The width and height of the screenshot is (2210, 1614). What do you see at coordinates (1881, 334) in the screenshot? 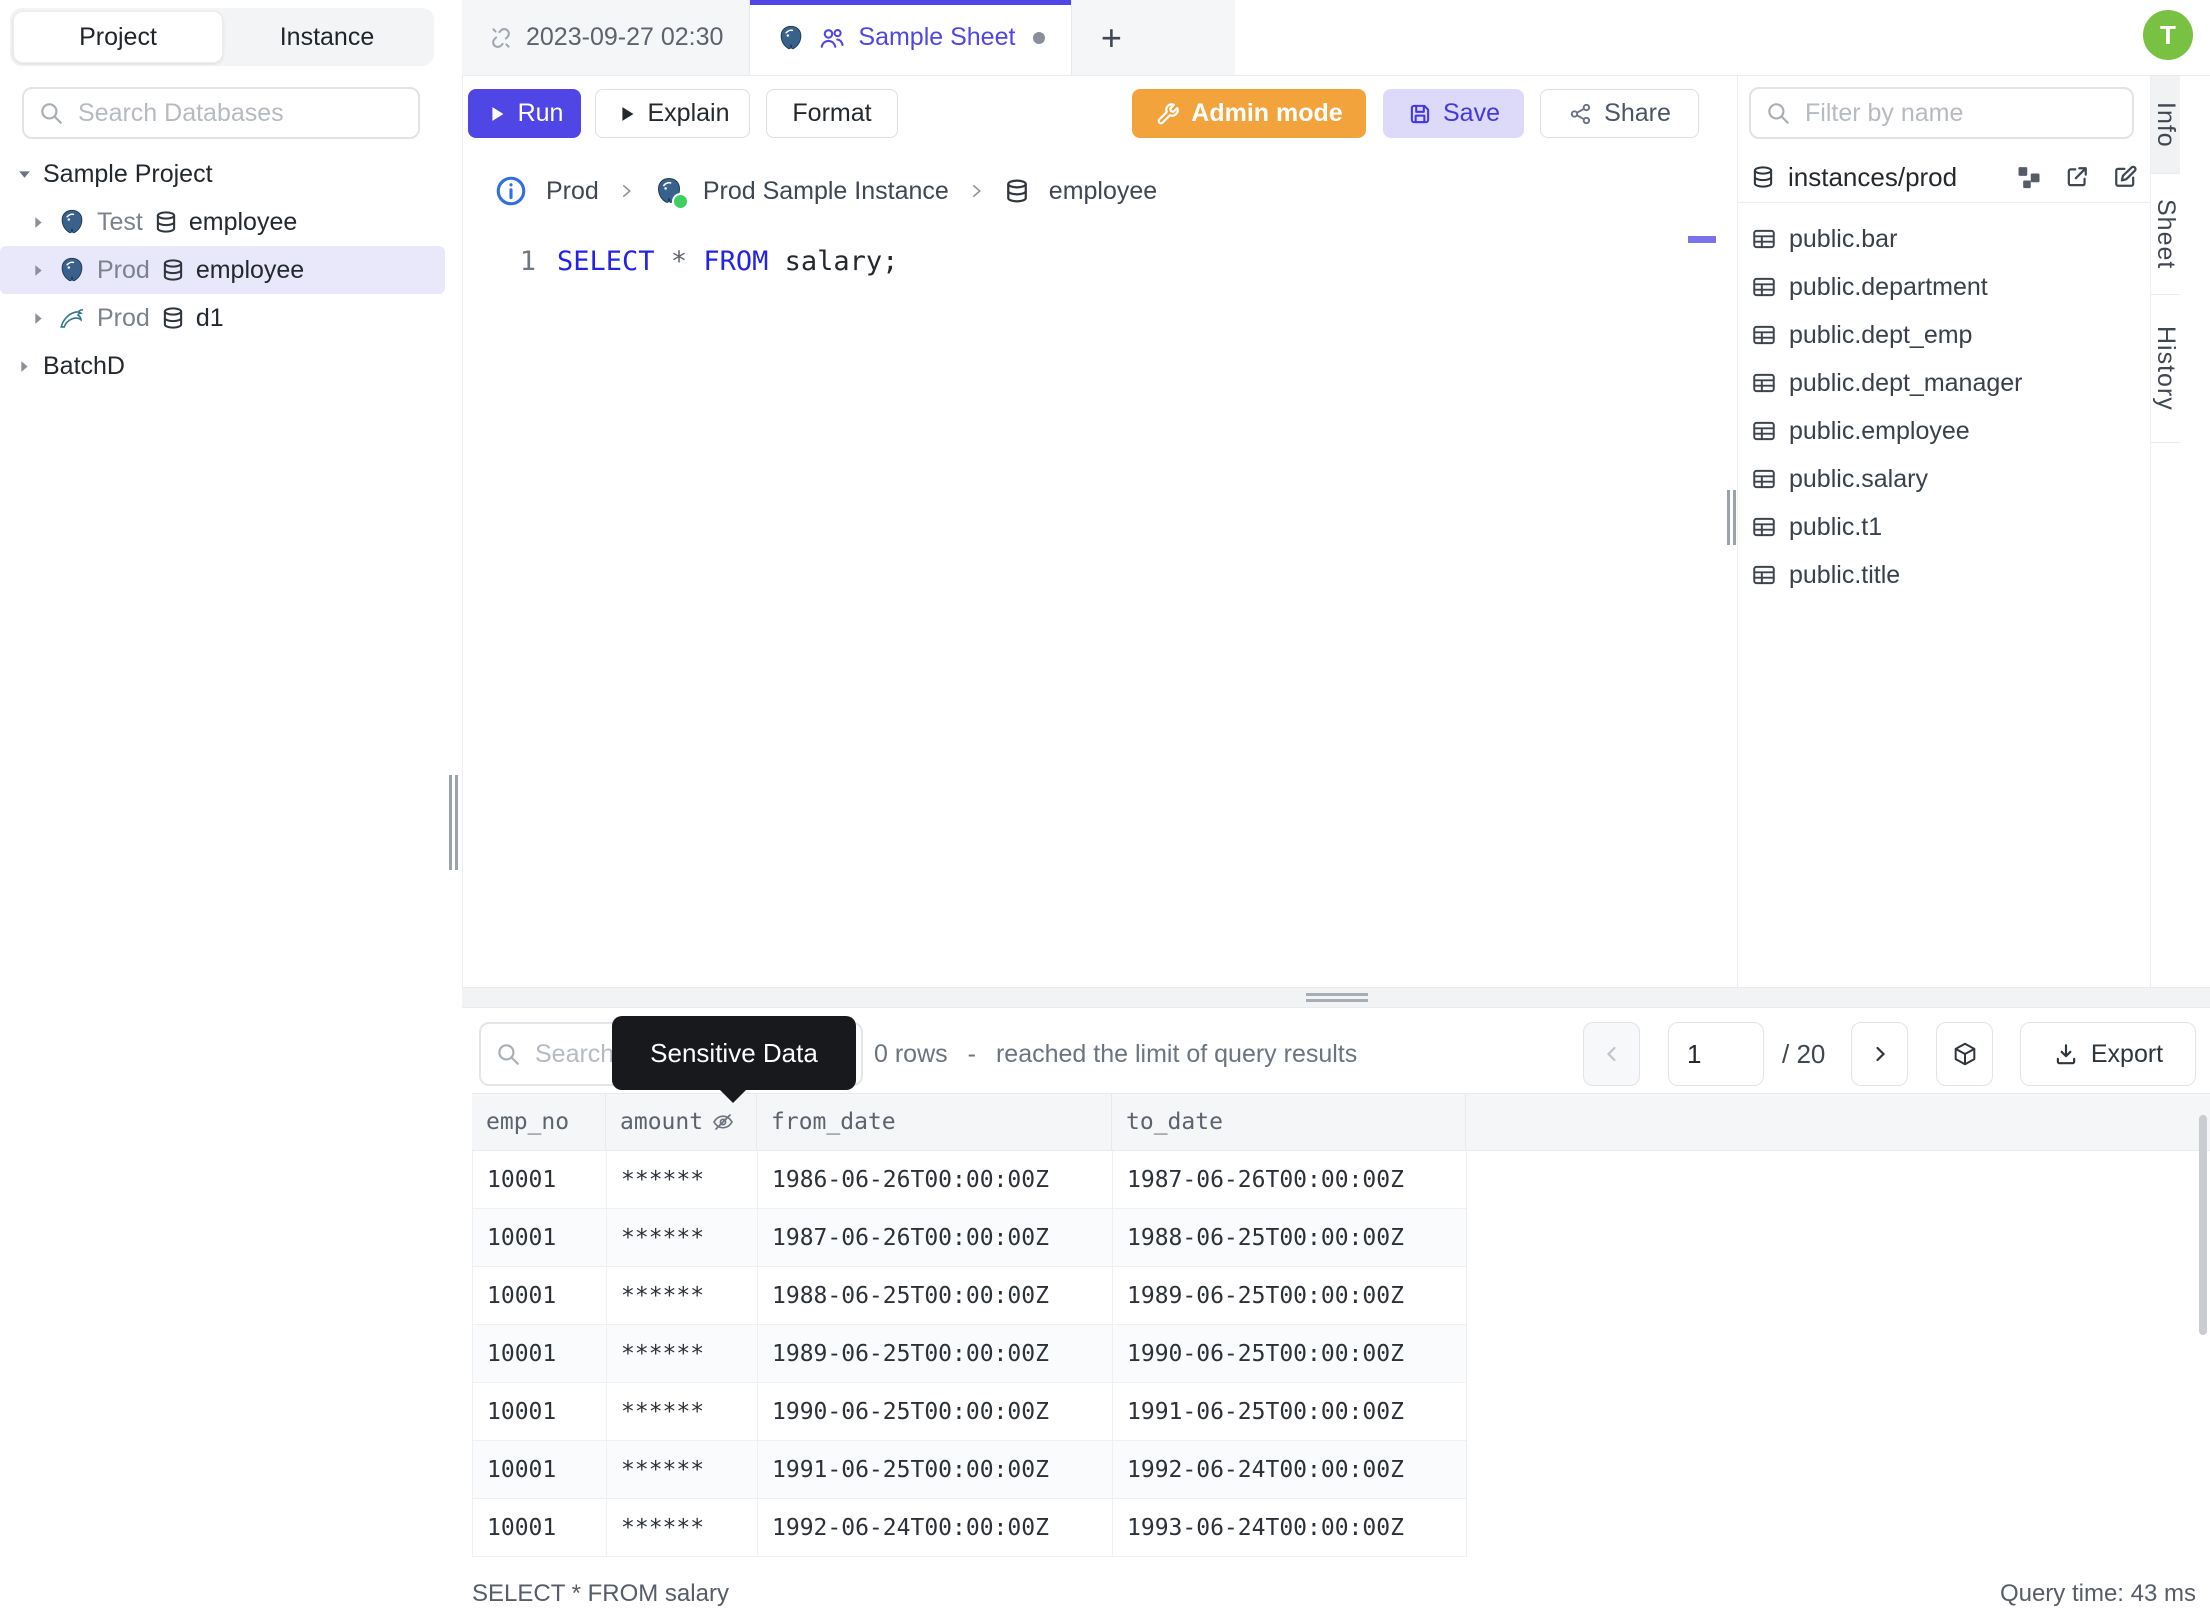
I see `table-name: public.dept_emp` at bounding box center [1881, 334].